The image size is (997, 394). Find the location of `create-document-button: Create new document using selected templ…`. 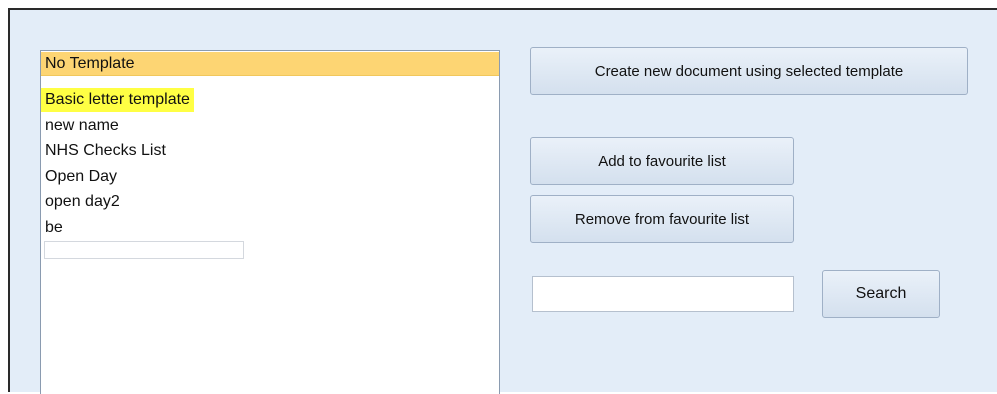

create-document-button: Create new document using selected templ… is located at coordinates (749, 71).